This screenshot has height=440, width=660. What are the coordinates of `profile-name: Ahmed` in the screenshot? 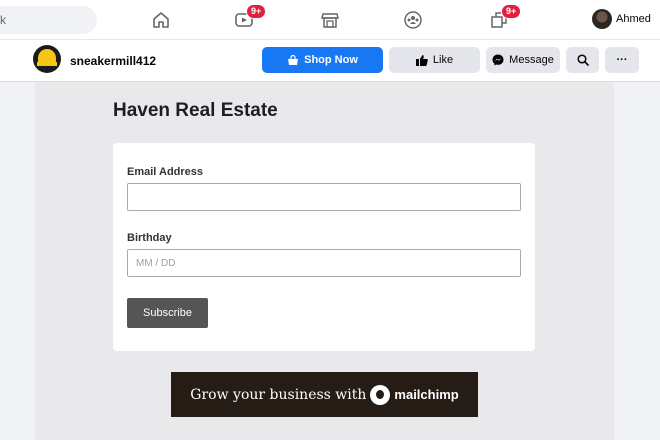 It's located at (633, 19).